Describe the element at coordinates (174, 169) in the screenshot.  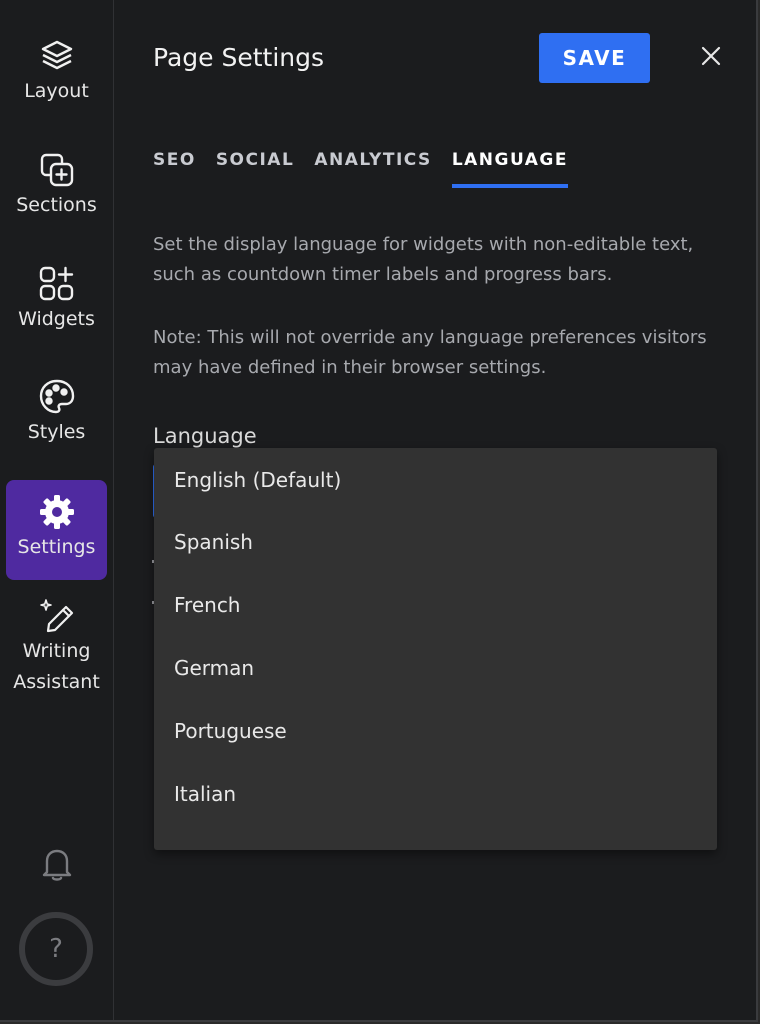
I see `tab-seo: SEO` at that location.